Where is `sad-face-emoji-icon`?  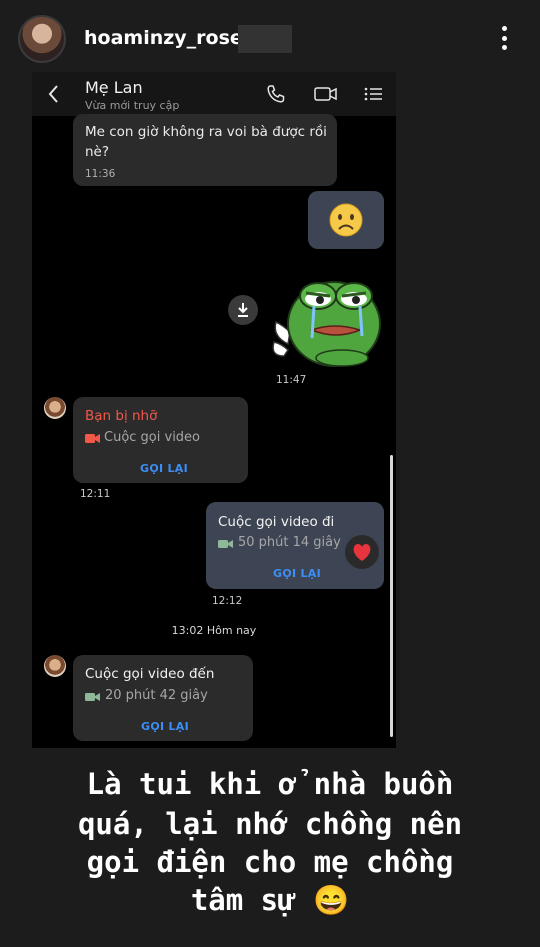
sad-face-emoji-icon is located at coordinates (346, 220).